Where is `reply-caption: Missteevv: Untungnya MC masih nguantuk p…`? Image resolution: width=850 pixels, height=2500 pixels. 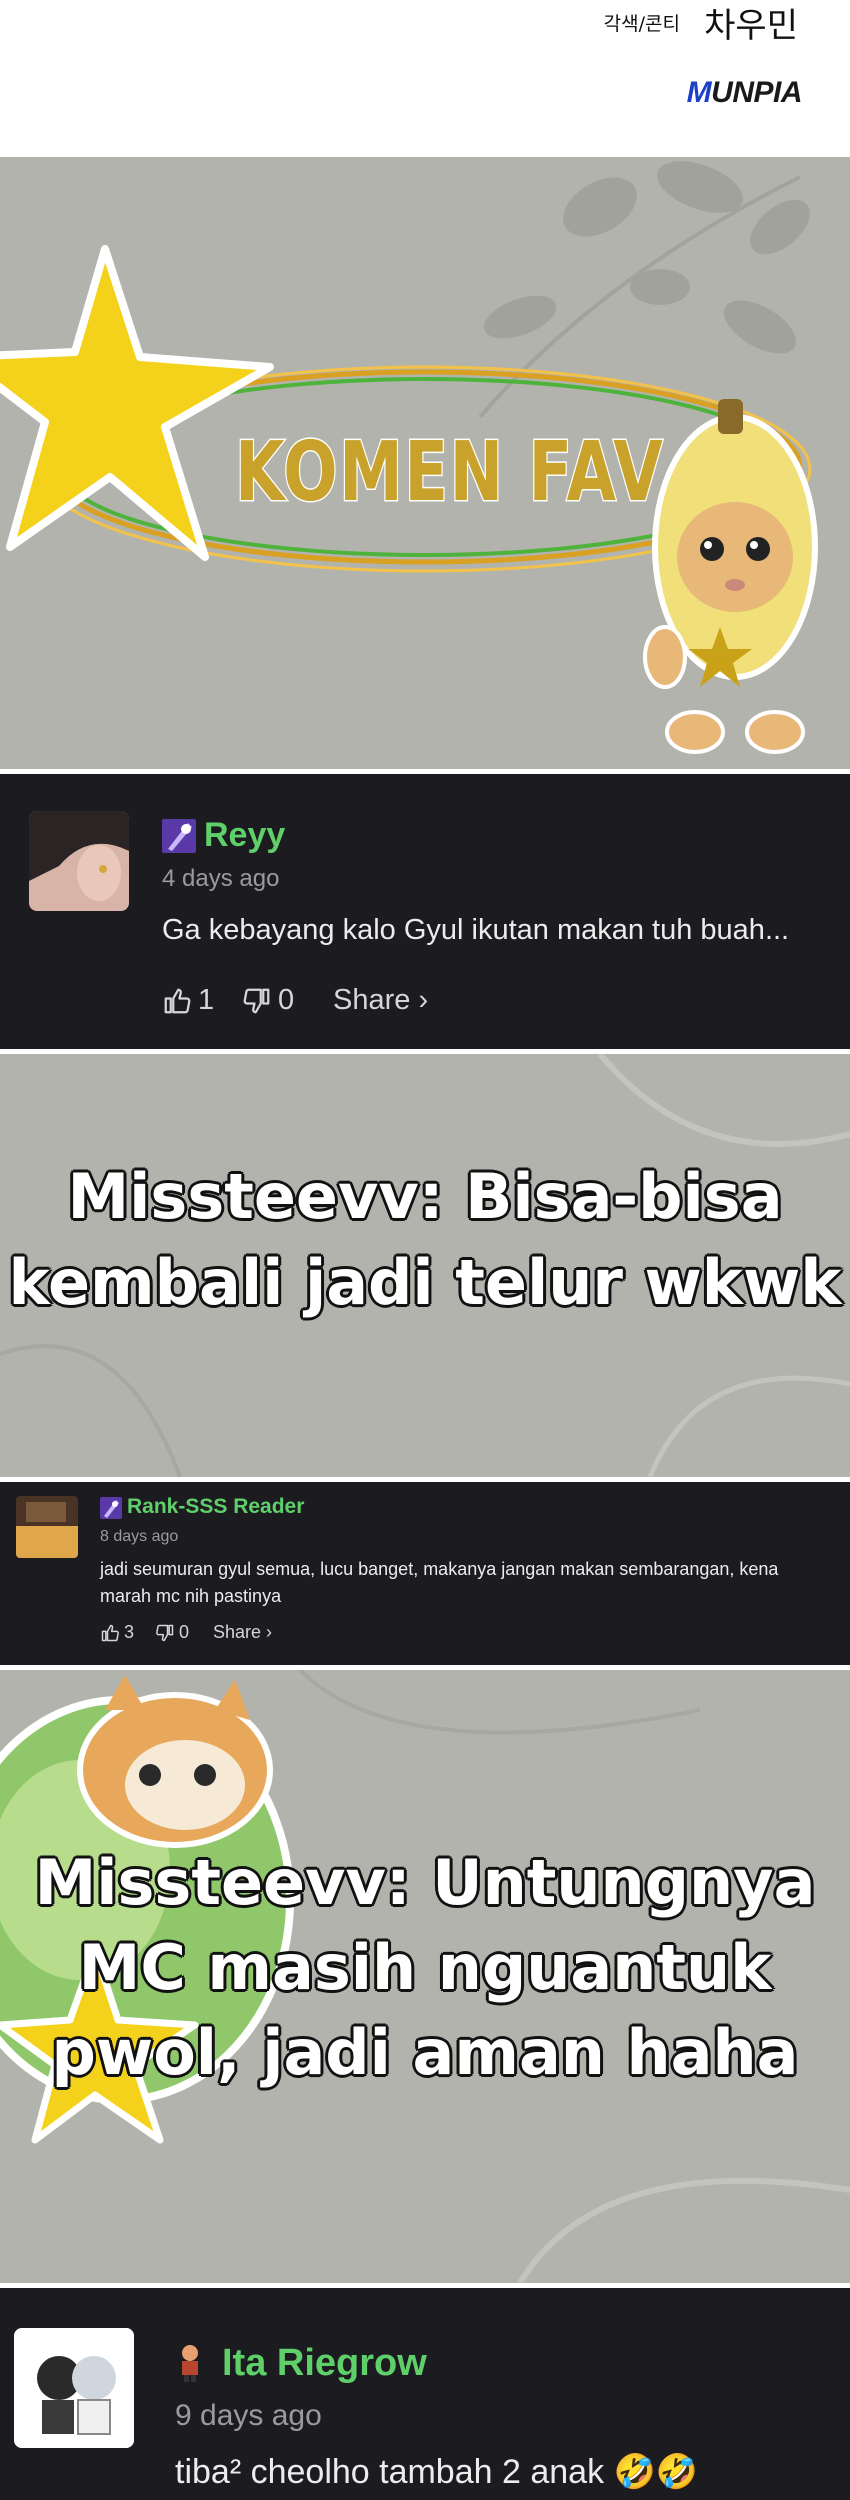
reply-caption: Missteevv: Untungnya MC masih nguantuk p… is located at coordinates (425, 1967).